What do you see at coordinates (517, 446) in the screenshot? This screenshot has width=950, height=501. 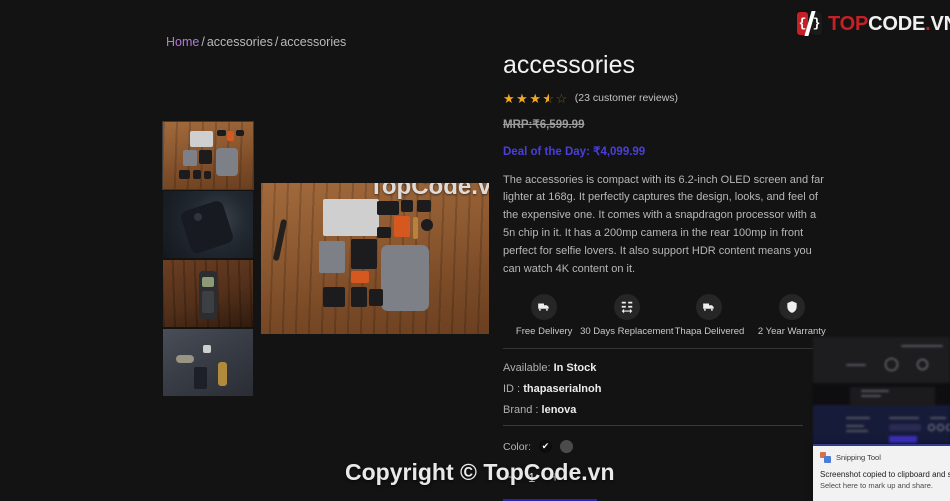 I see `color-label: Color:` at bounding box center [517, 446].